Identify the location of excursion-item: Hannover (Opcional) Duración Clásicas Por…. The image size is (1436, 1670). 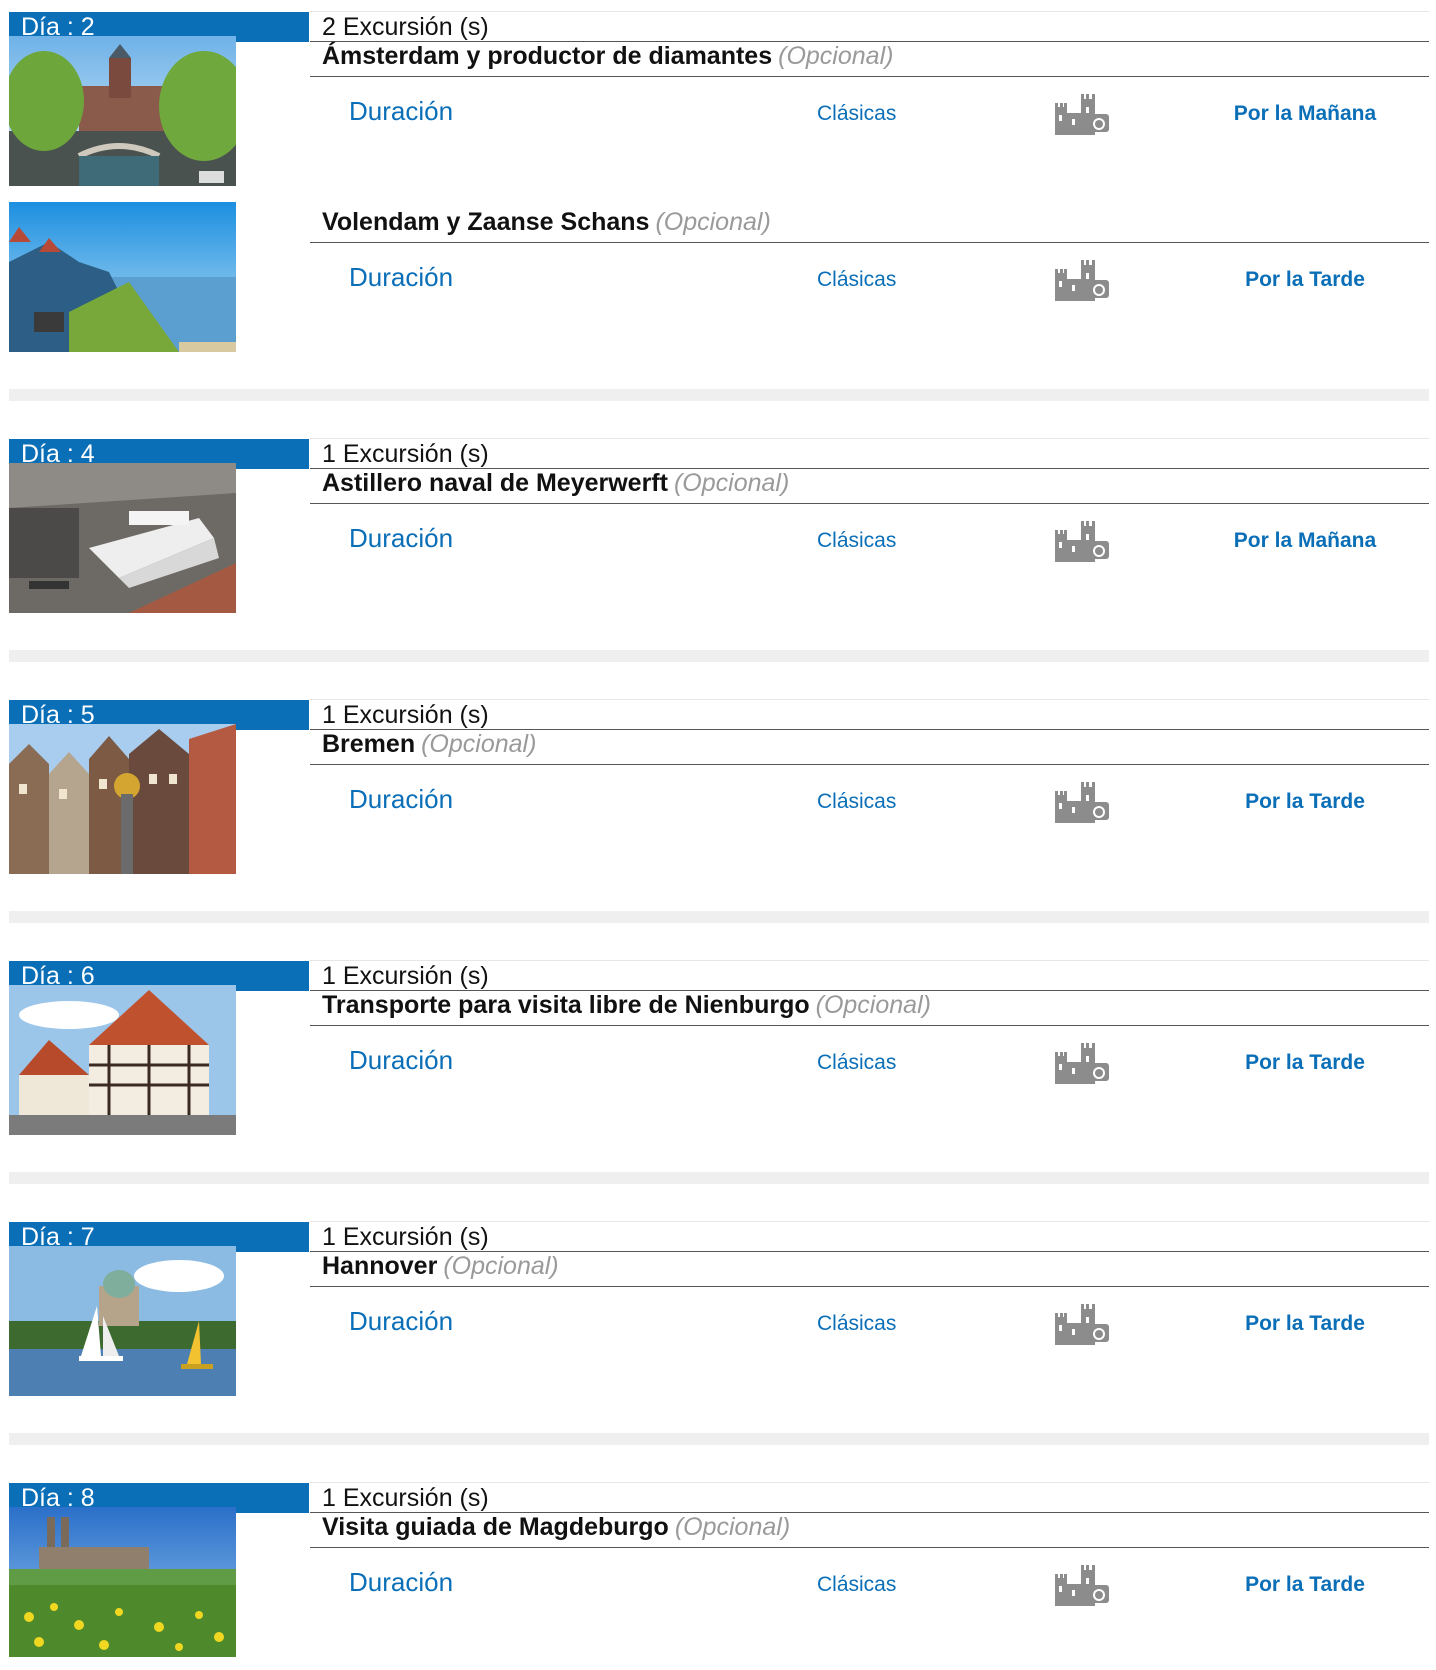
(719, 1326).